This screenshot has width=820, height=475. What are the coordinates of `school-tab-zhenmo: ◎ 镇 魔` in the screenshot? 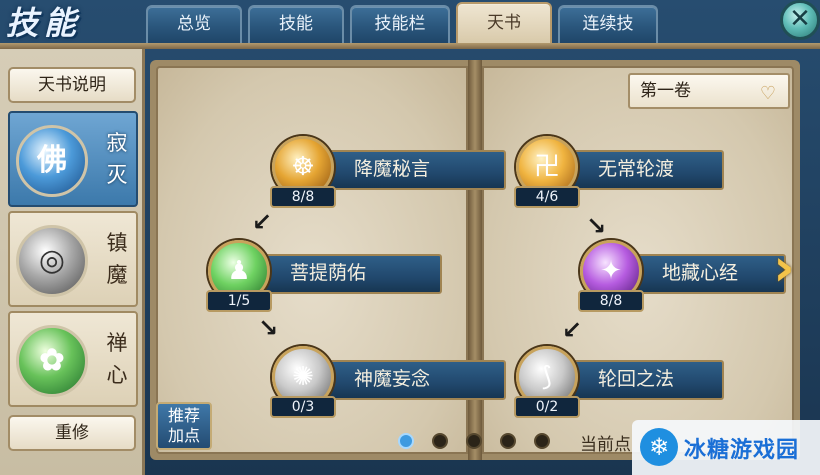 It's located at (73, 259).